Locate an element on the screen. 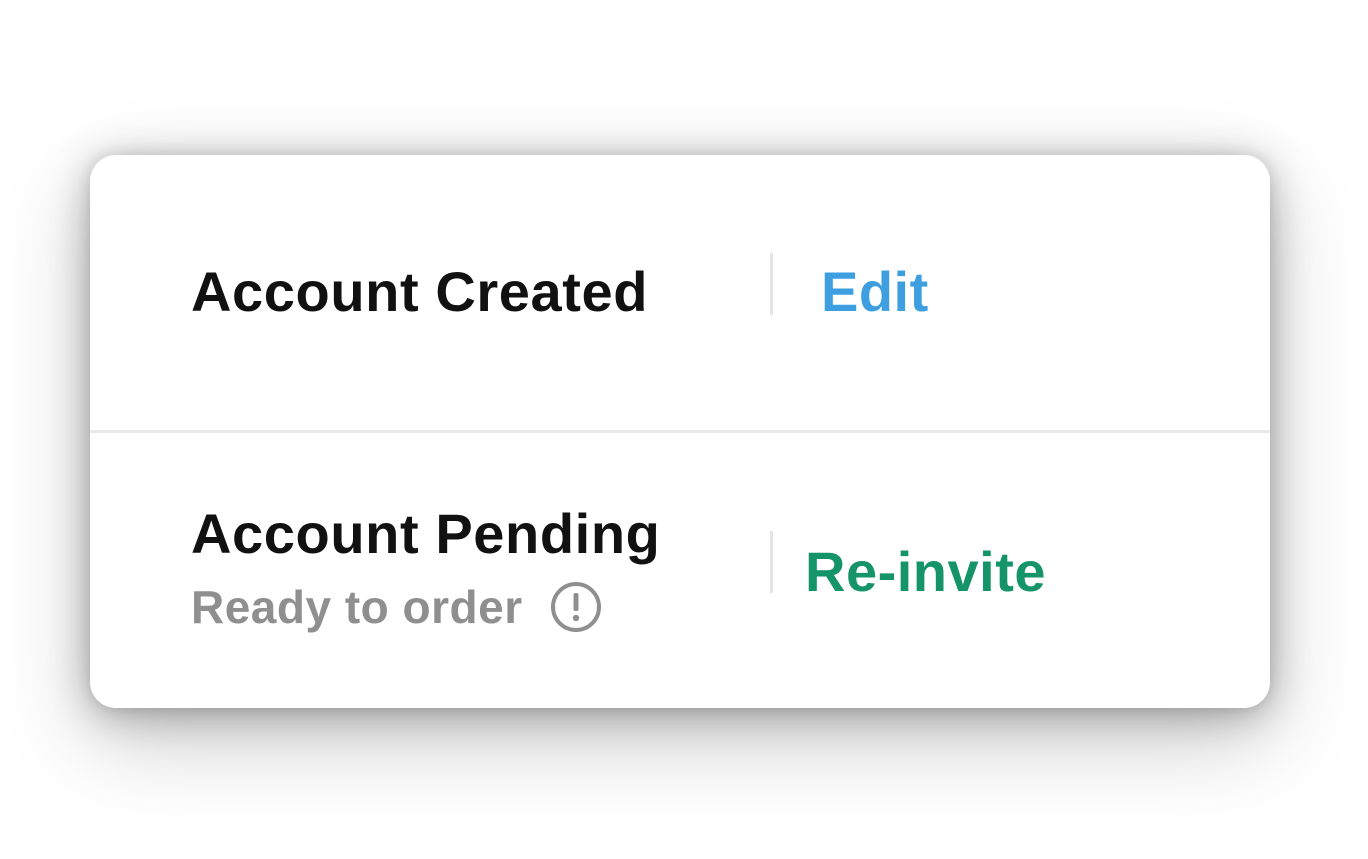 This screenshot has height=859, width=1368. account-created-label: Account Created is located at coordinates (420, 291).